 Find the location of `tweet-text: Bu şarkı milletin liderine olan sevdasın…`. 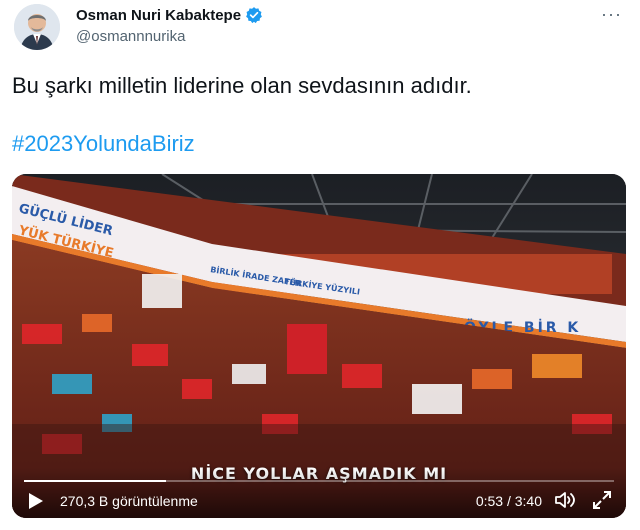

tweet-text: Bu şarkı milletin liderine olan sevdasın… is located at coordinates (242, 85).